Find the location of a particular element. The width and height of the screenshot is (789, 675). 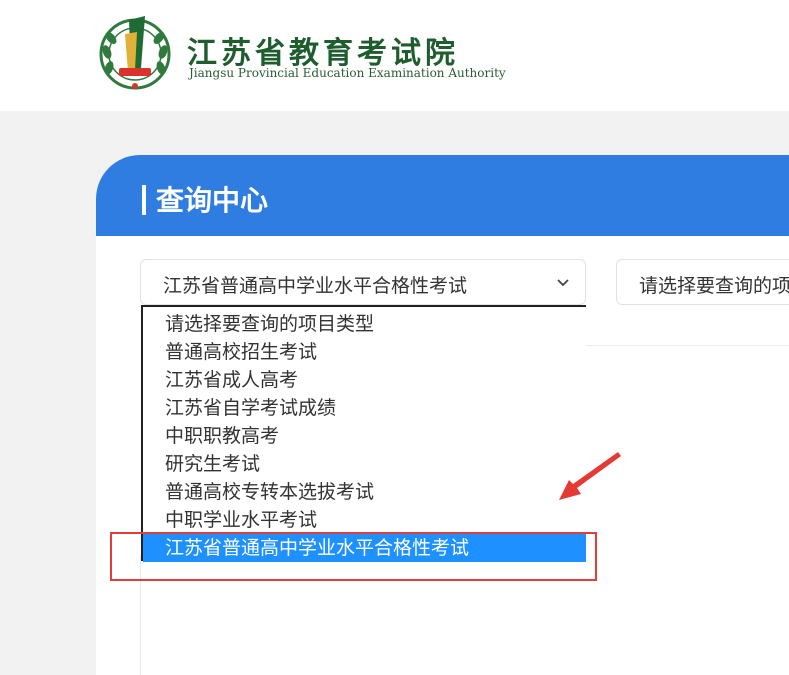

chevron-down-icon is located at coordinates (563, 282).